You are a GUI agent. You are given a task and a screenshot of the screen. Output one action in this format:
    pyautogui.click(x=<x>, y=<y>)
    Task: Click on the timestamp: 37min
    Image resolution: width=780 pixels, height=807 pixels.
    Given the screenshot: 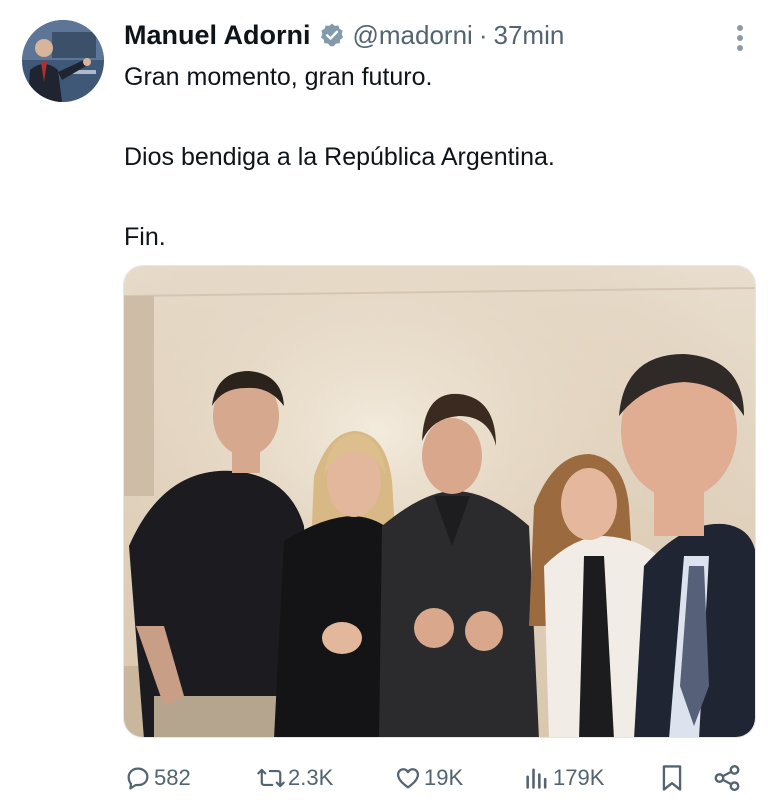 What is the action you would take?
    pyautogui.click(x=529, y=35)
    